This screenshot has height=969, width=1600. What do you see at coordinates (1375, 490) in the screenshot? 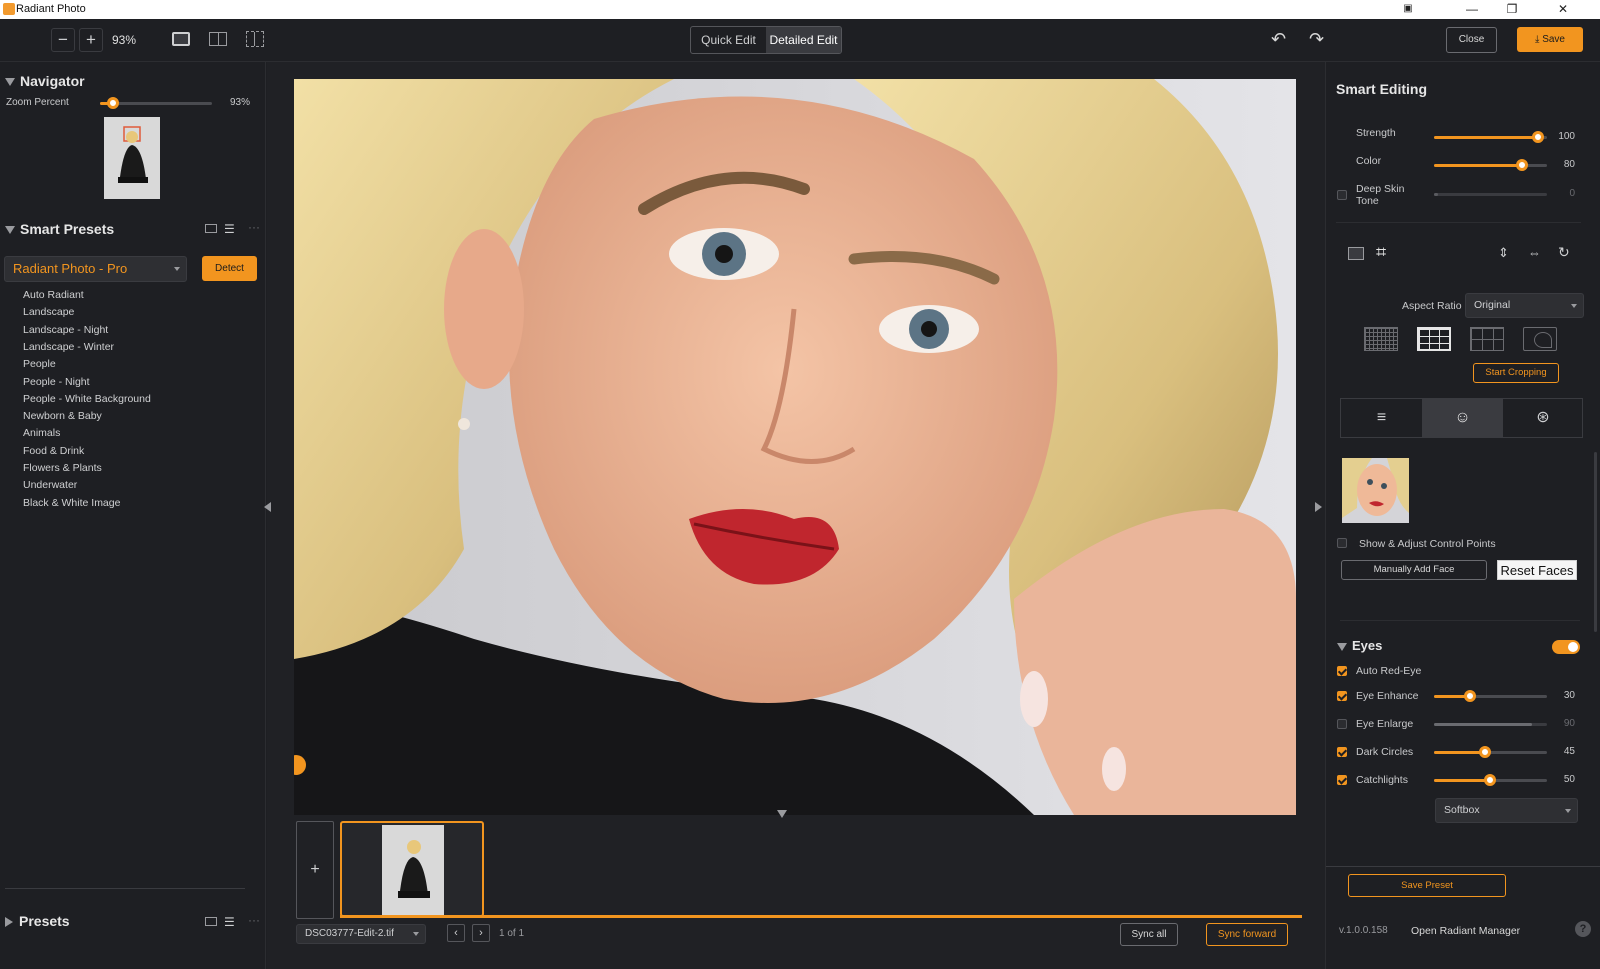
I see `detected-face-thumbnail` at bounding box center [1375, 490].